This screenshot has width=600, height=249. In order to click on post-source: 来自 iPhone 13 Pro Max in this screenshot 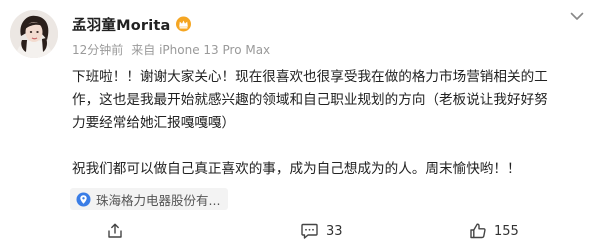, I will do `click(201, 50)`.